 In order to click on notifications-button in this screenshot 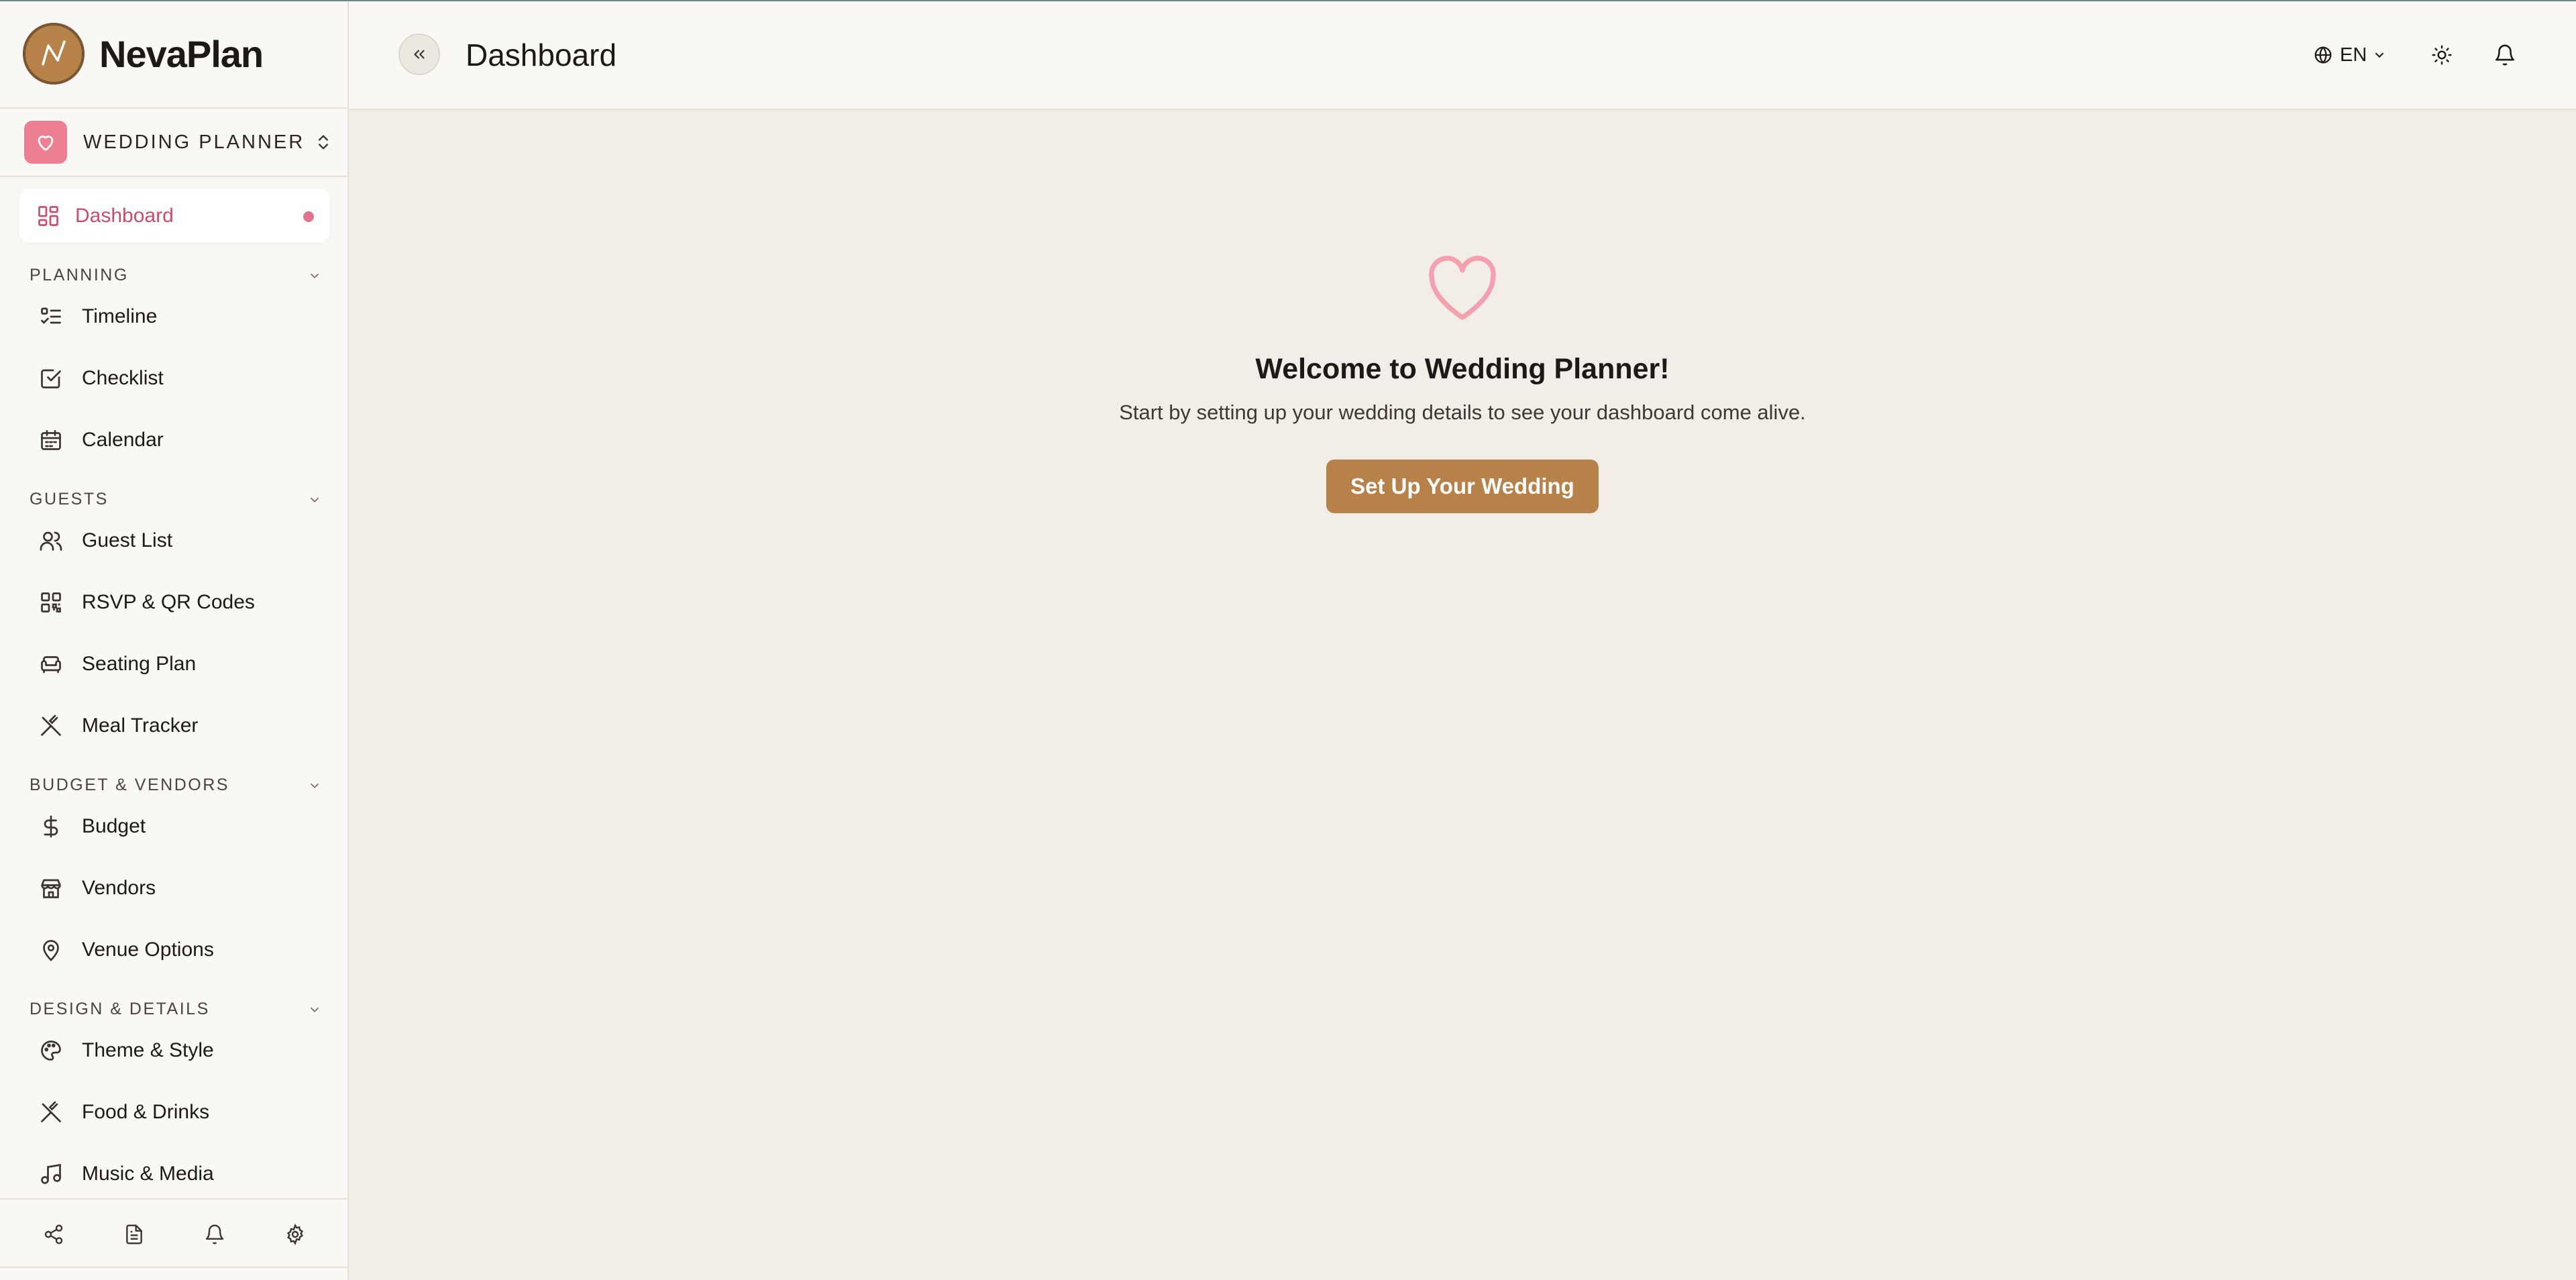, I will do `click(2504, 55)`.